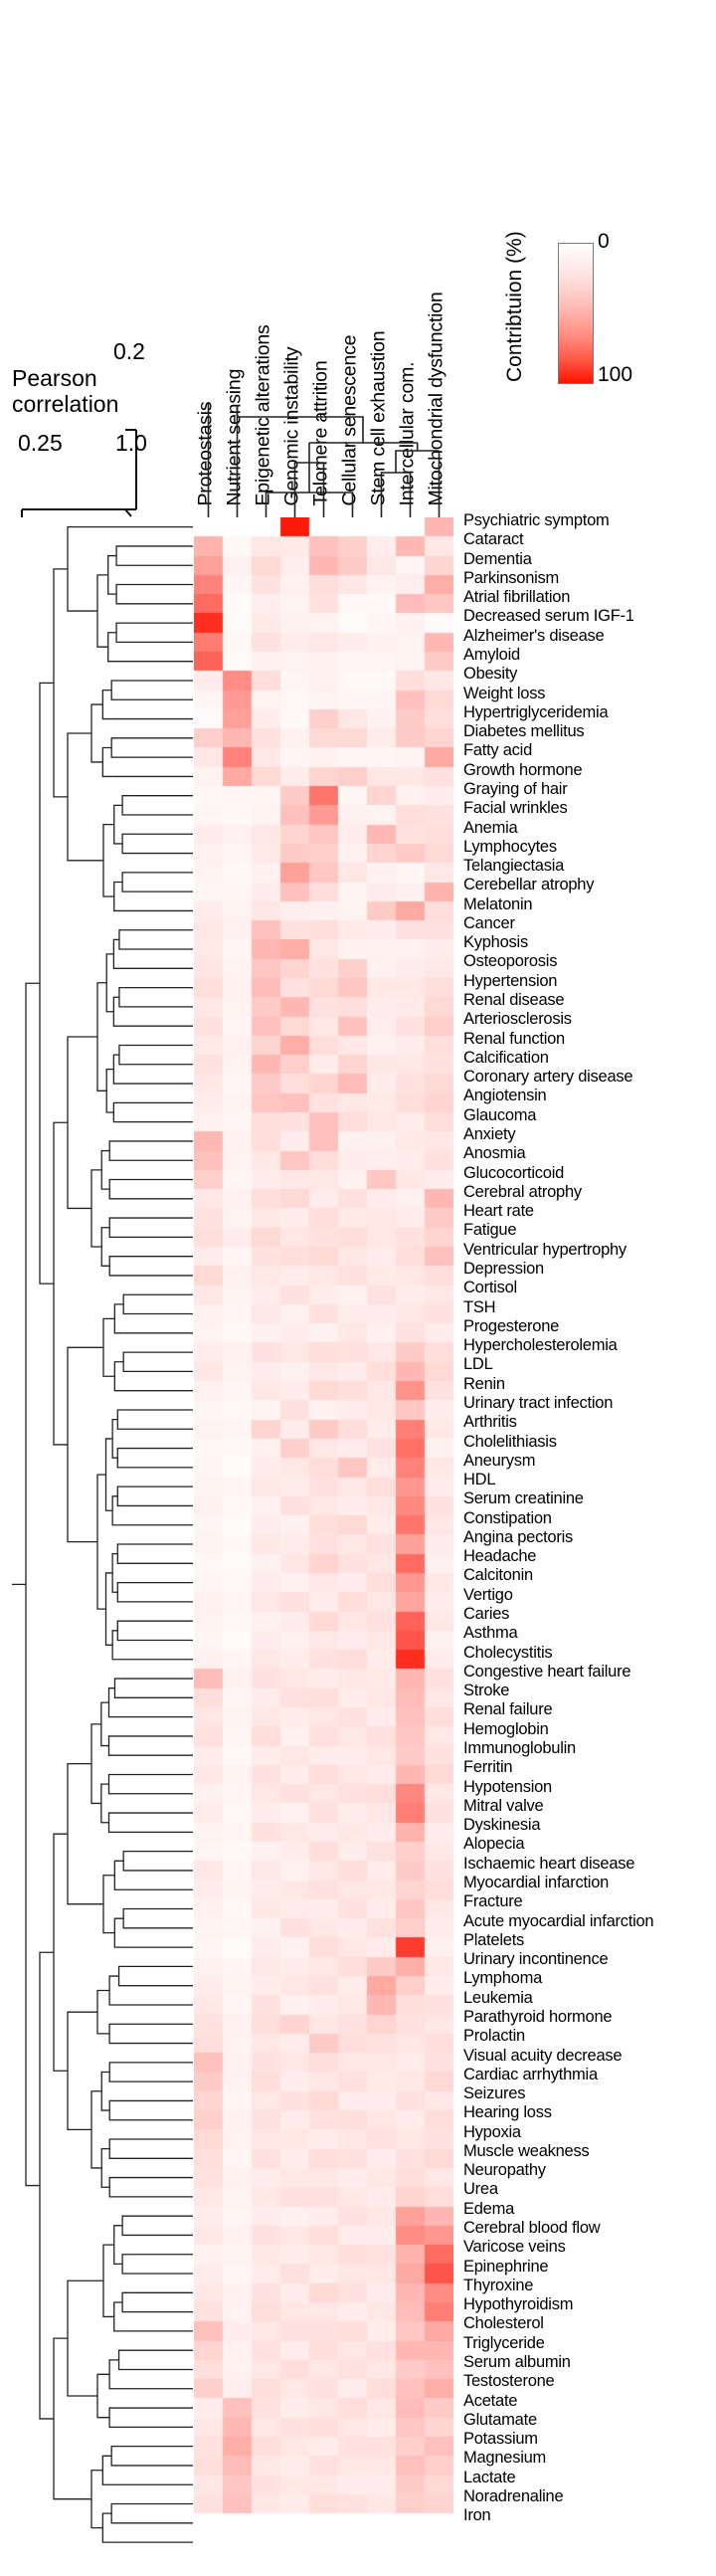 Image resolution: width=716 pixels, height=2576 pixels. I want to click on colorbar-gradient, so click(576, 313).